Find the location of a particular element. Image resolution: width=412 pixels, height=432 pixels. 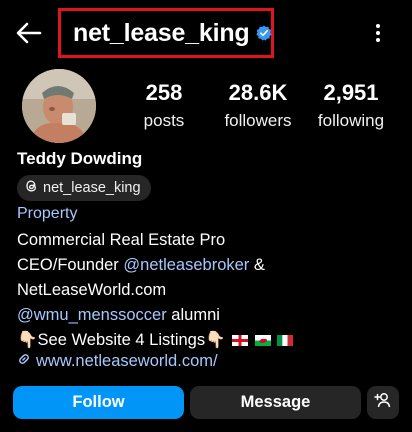

posts-count: 258 is located at coordinates (164, 92).